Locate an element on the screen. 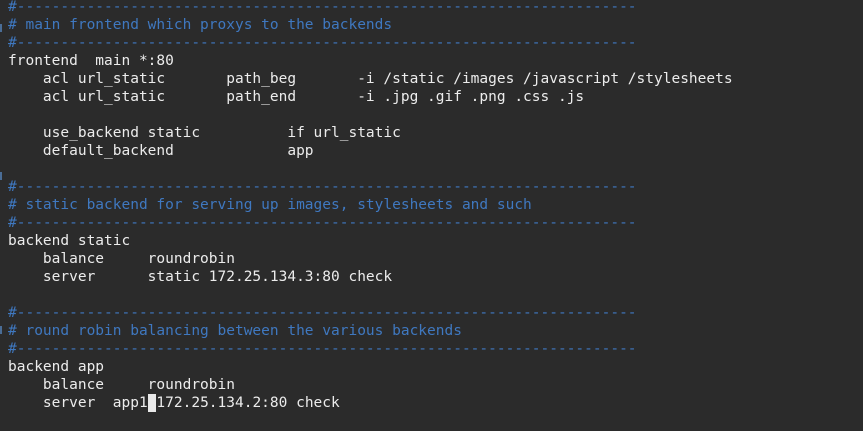 Image resolution: width=863 pixels, height=431 pixels. config-line: server static 172.25.134.3:80 check is located at coordinates (200, 277).